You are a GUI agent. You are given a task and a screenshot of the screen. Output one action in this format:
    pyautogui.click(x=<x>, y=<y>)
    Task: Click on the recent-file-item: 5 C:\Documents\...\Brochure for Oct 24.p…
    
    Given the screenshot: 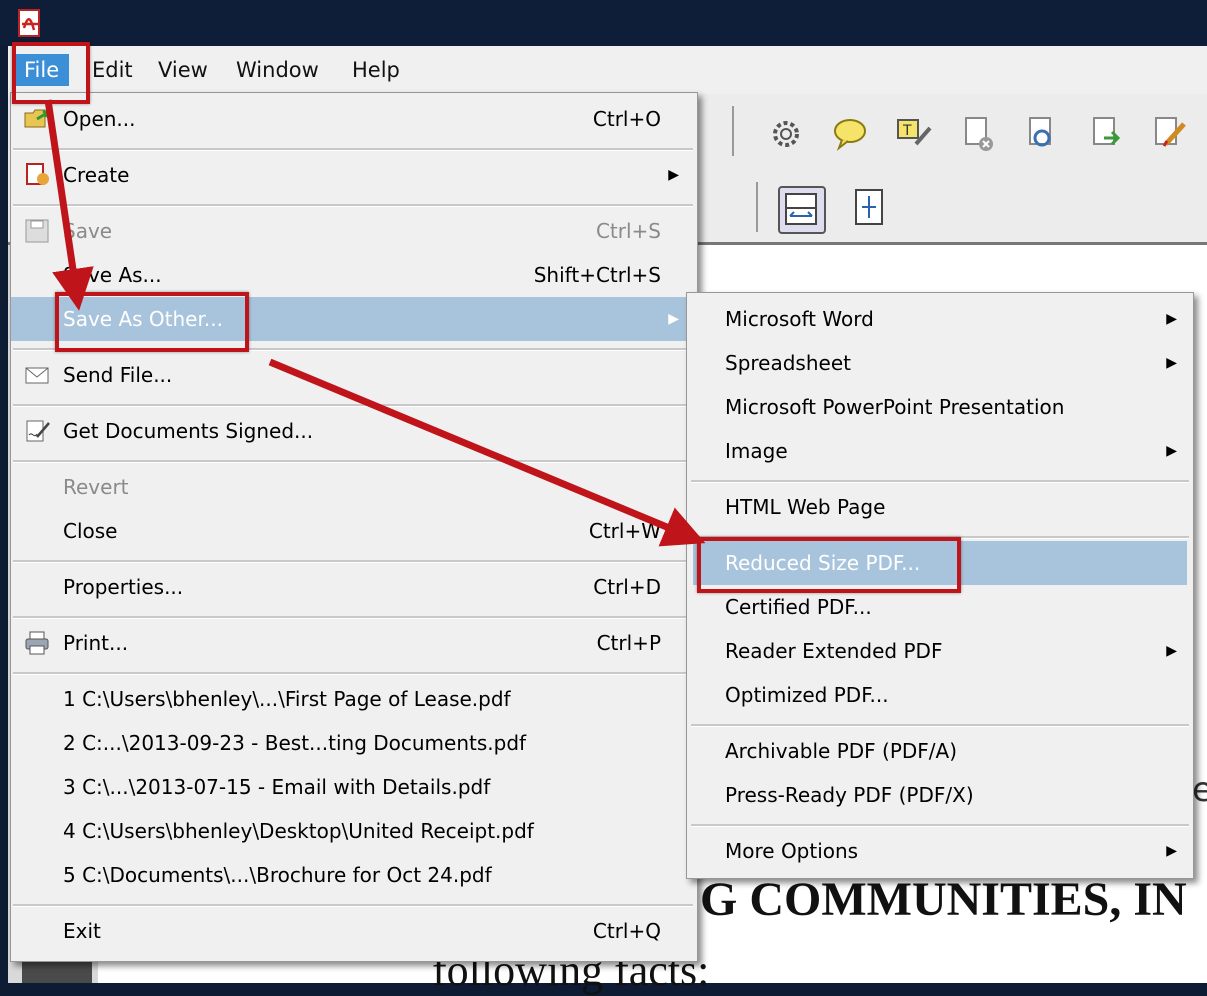 What is the action you would take?
    pyautogui.click(x=354, y=875)
    